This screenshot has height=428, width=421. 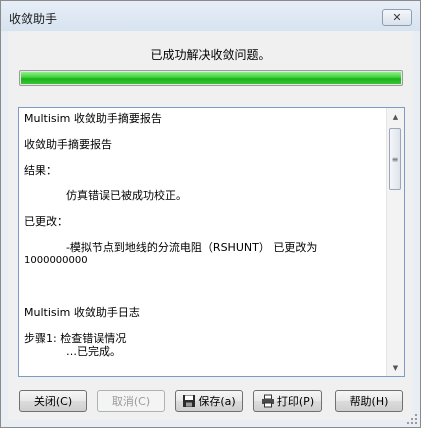 What do you see at coordinates (395, 242) in the screenshot?
I see `log-vertical-scrollbar: ▲ ≡ ▼` at bounding box center [395, 242].